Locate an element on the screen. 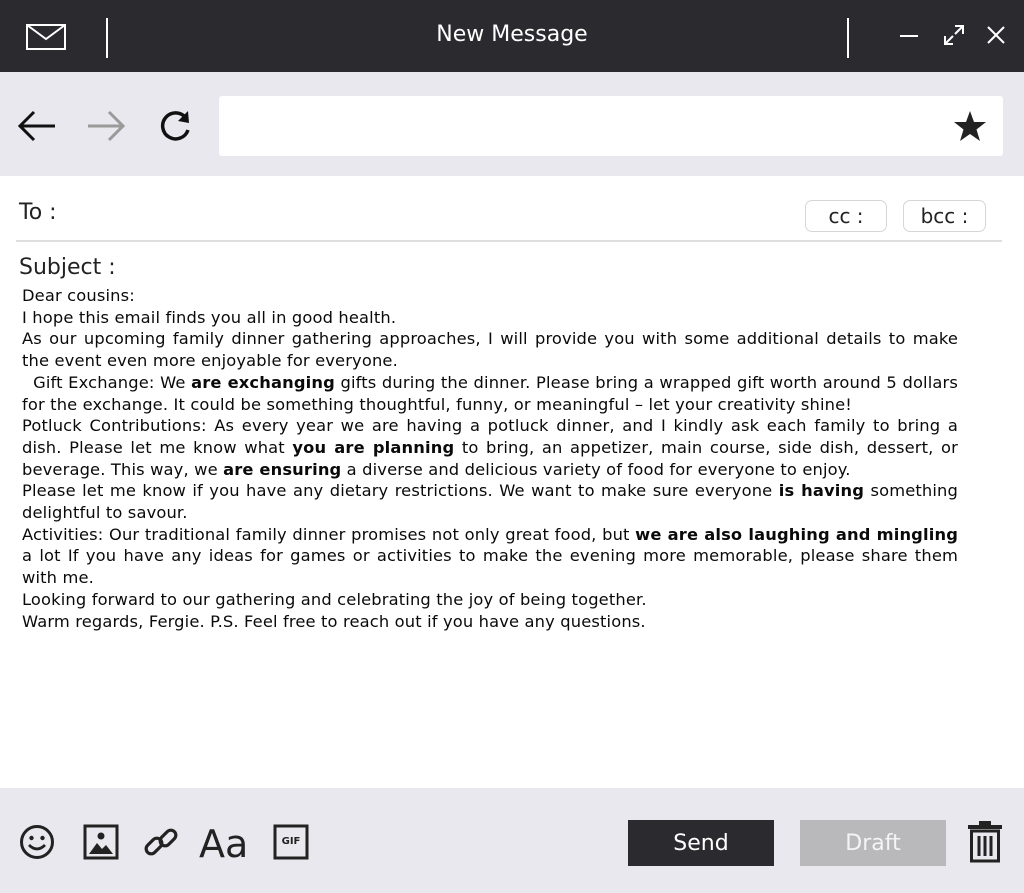 This screenshot has width=1024, height=893. recipient-row: To : cc : bcc : is located at coordinates (512, 208).